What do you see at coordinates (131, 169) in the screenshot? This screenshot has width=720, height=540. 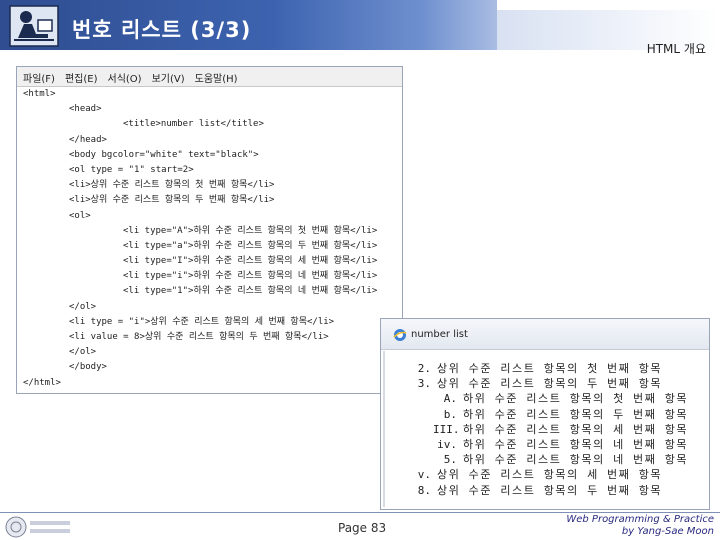 I see `code-line: <ol type = "1" start=2>` at bounding box center [131, 169].